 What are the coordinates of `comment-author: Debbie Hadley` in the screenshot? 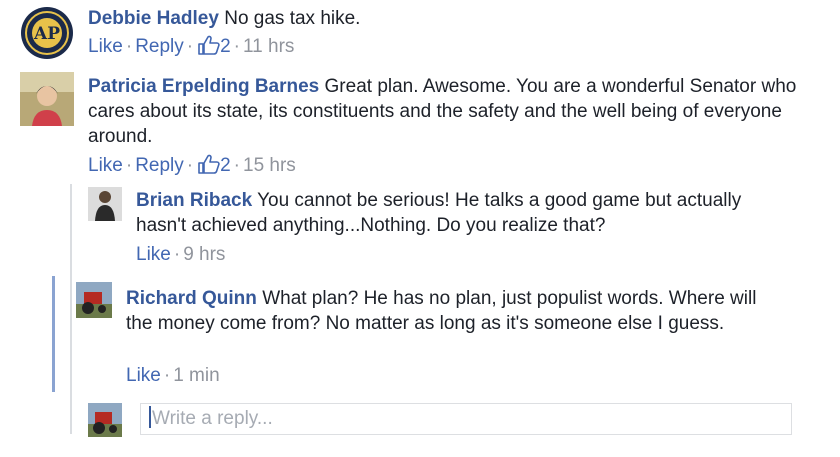 It's located at (153, 18).